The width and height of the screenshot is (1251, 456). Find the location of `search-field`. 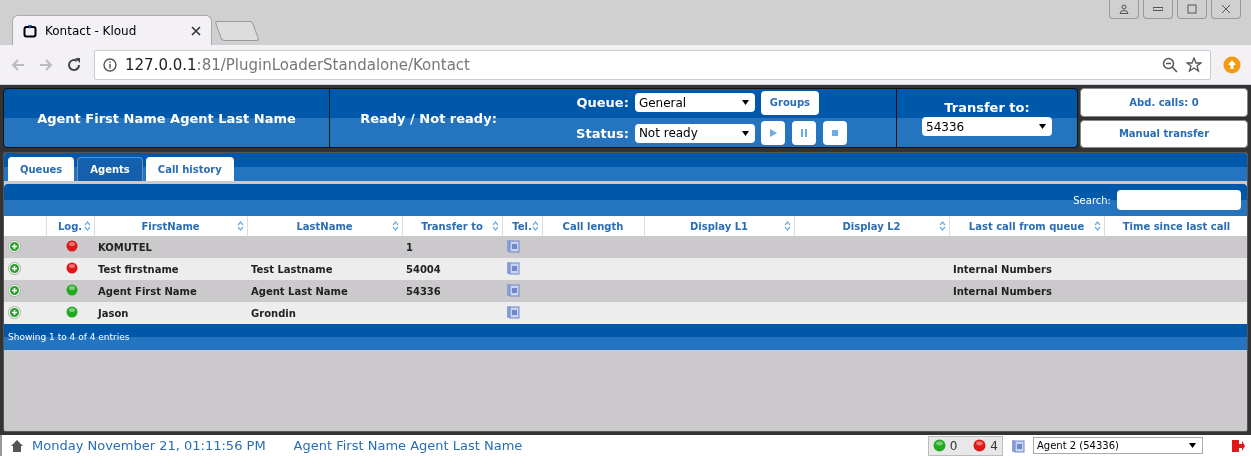

search-field is located at coordinates (1179, 200).